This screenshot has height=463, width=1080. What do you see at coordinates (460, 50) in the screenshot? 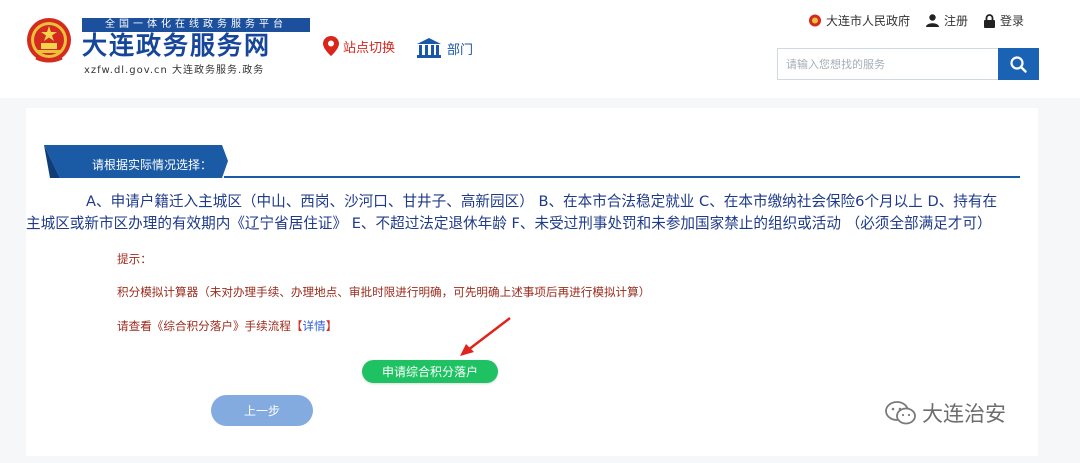
I see `department-label: 部门` at bounding box center [460, 50].